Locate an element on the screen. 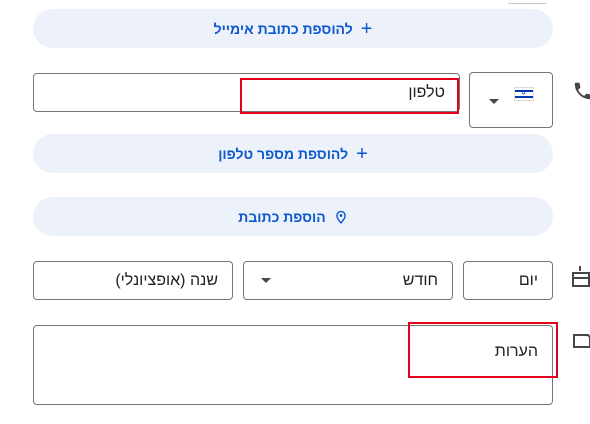 This screenshot has height=424, width=590. add-phone-label: להוספת מספר טלפון is located at coordinates (283, 153).